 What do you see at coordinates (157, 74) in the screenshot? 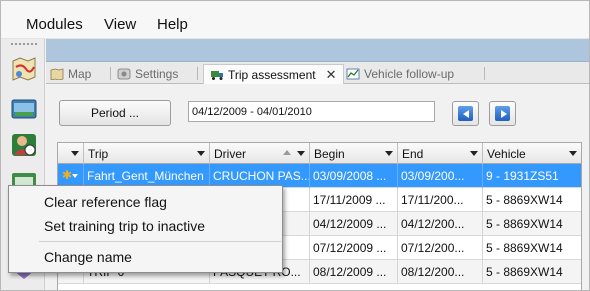
I see `tab-label: Settings` at bounding box center [157, 74].